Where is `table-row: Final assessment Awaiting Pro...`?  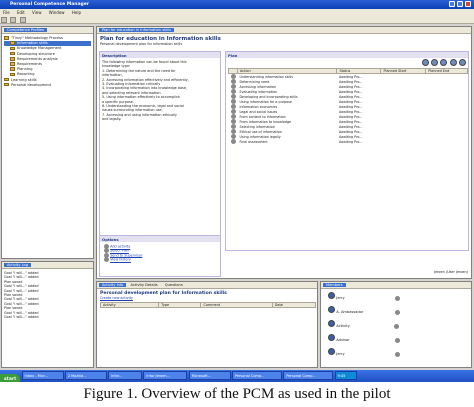
table-row: Final assessment Awaiting Pro... is located at coordinates (348, 141).